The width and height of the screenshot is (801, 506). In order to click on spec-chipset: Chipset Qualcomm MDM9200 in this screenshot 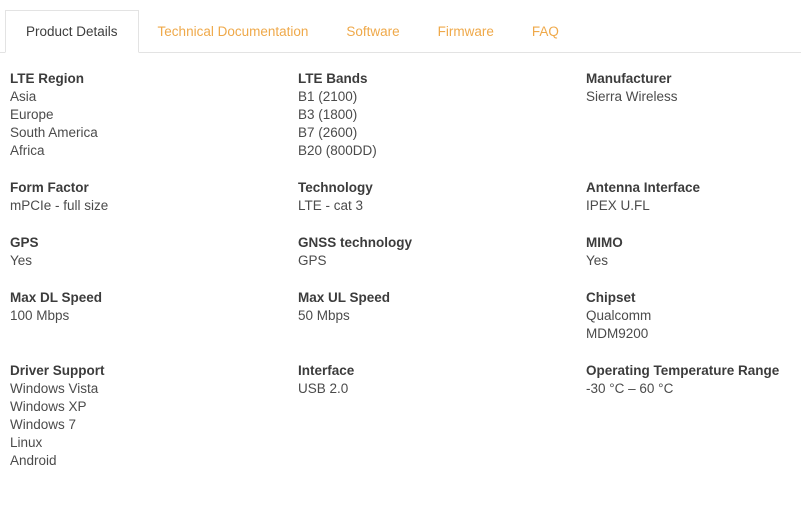, I will do `click(688, 316)`.